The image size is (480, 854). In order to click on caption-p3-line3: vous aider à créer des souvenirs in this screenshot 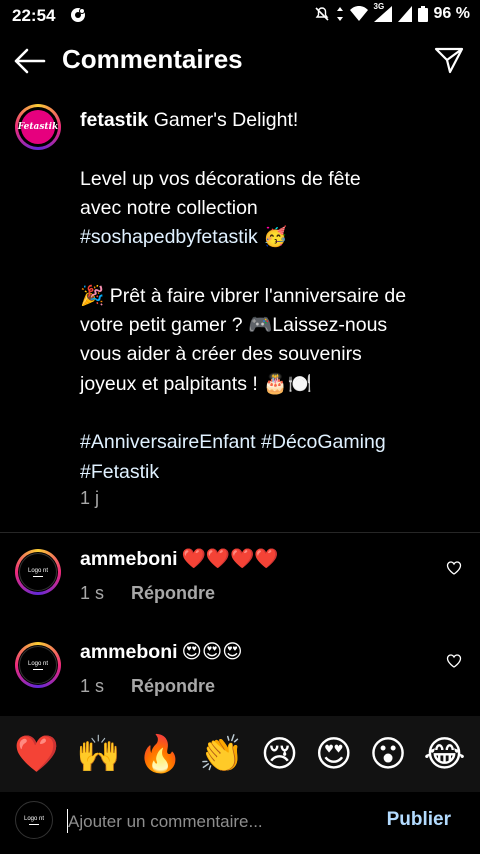, I will do `click(221, 354)`.